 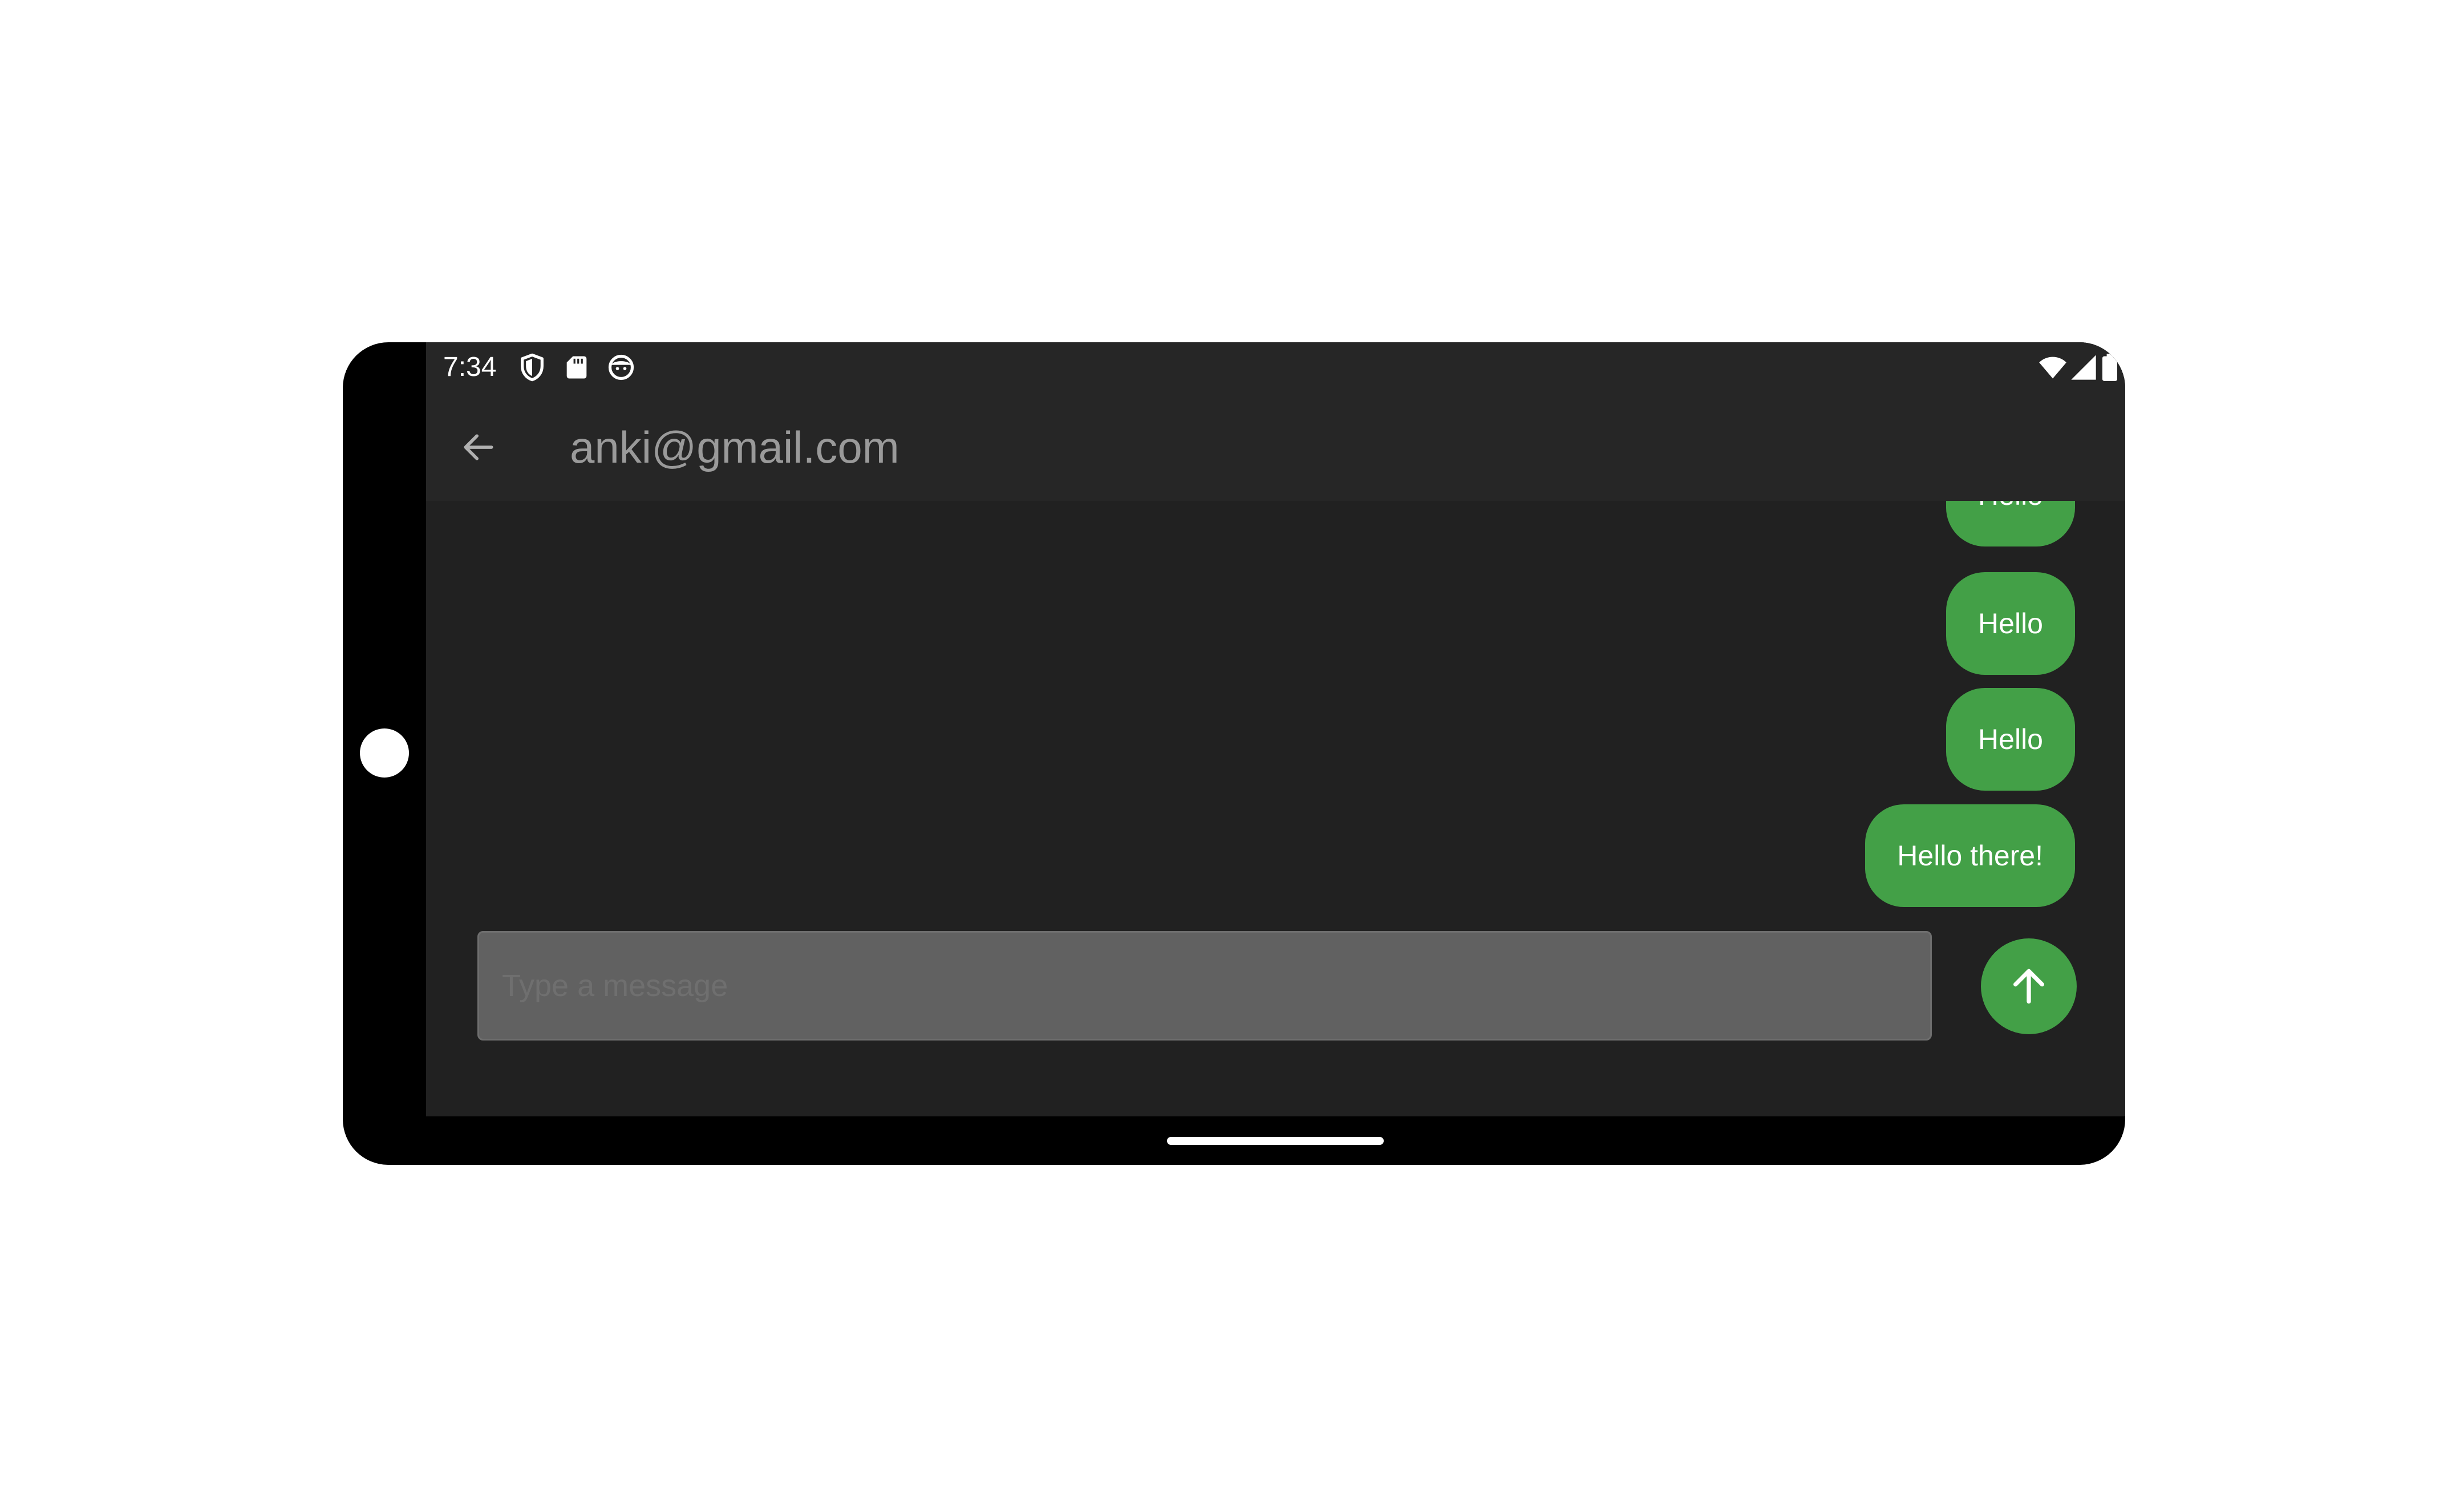 I want to click on message-bubble: Hello there!, so click(x=1970, y=855).